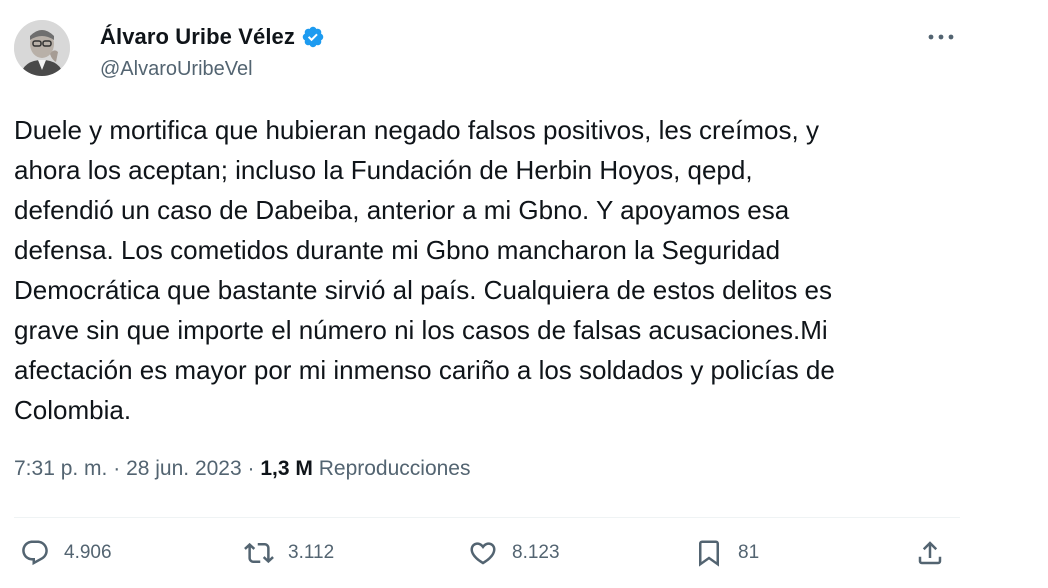  Describe the element at coordinates (536, 552) in the screenshot. I see `like-count: 8.123` at that location.